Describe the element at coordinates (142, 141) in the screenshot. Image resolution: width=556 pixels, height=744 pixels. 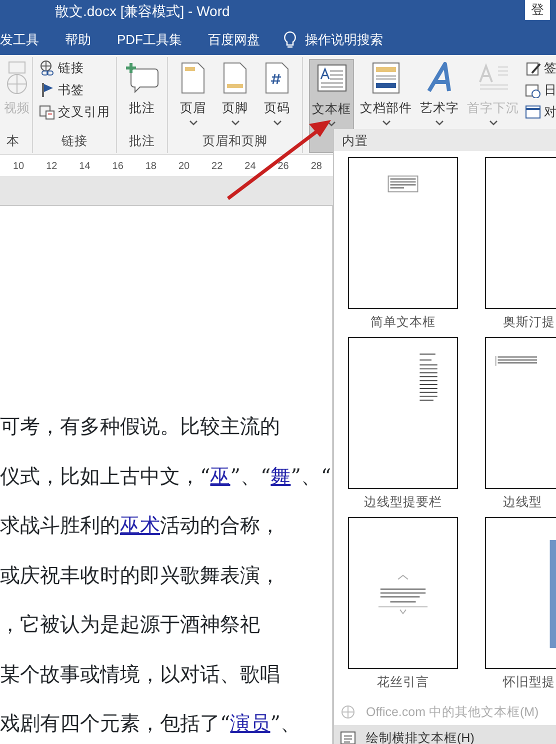
I see `group-label: 批注` at that location.